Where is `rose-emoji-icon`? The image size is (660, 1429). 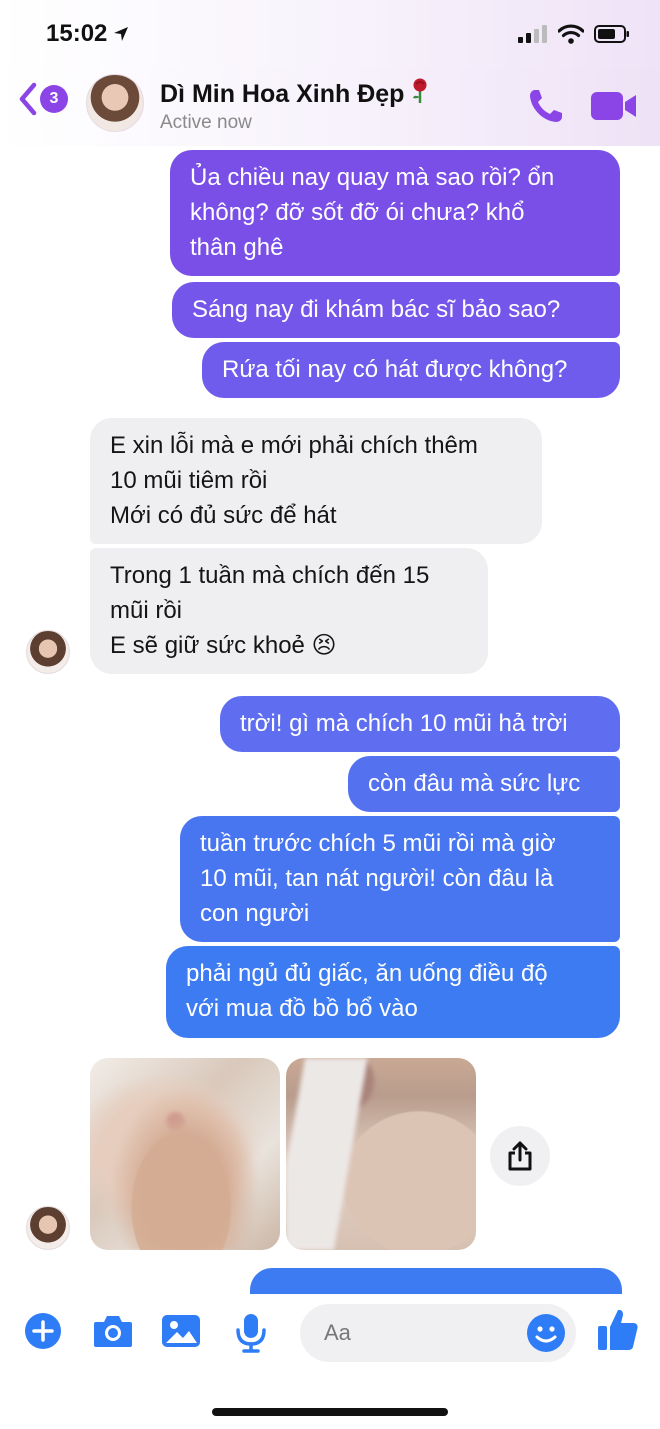
rose-emoji-icon is located at coordinates (420, 94).